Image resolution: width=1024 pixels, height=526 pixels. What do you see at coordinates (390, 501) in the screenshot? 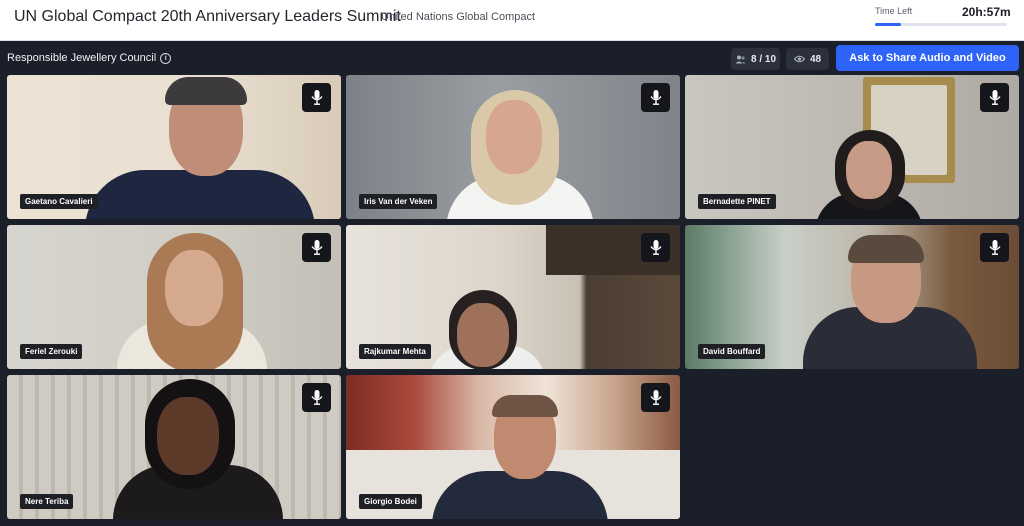
I see `participant-name-tag: Giorgio Bodei` at bounding box center [390, 501].